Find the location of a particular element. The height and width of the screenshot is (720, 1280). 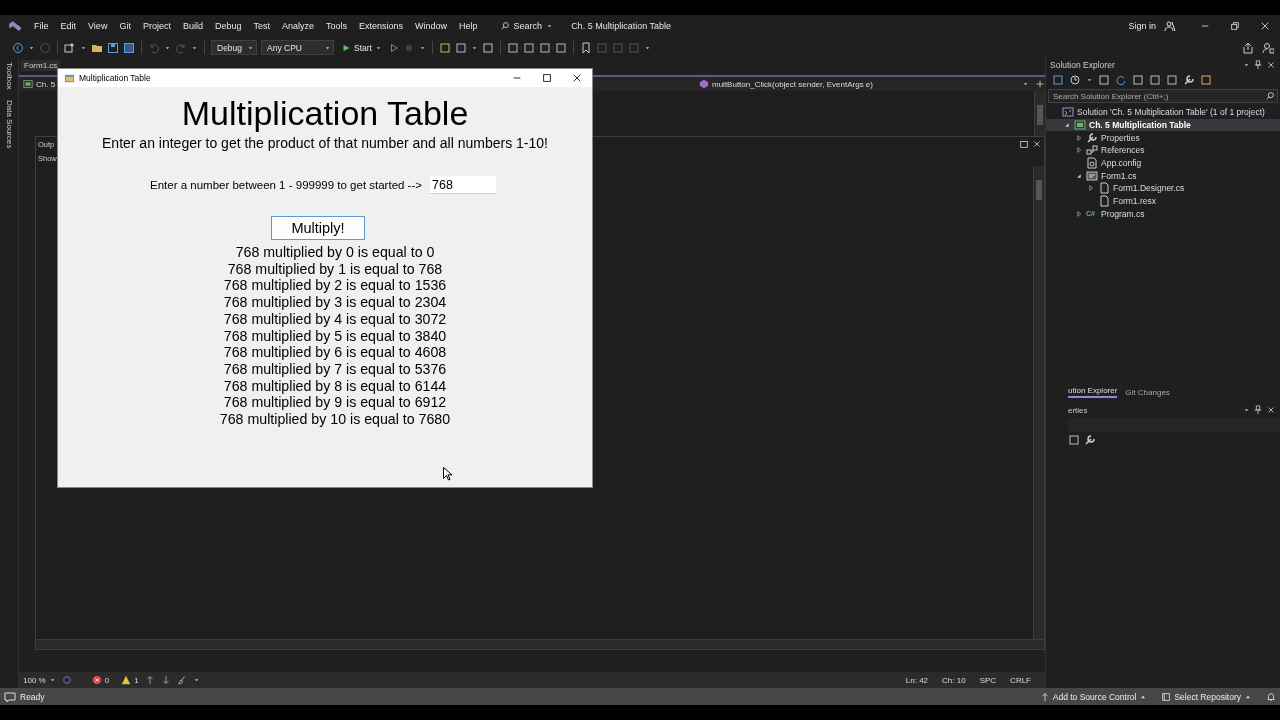

refresh-icon is located at coordinates (1121, 80).